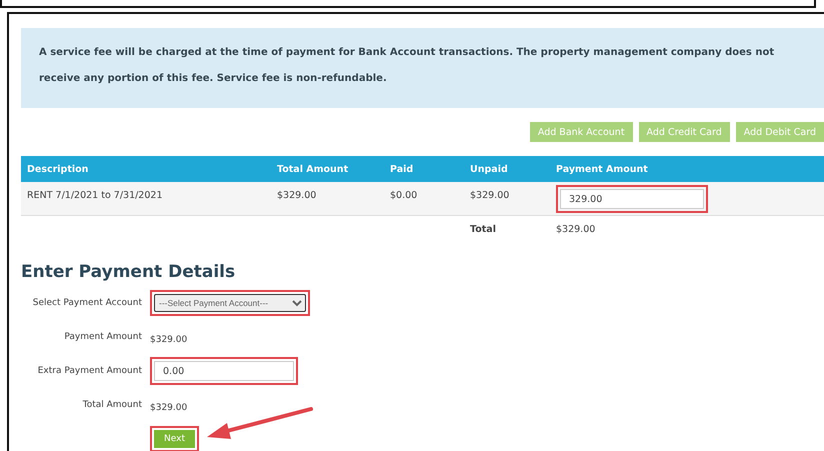 The image size is (824, 451). I want to click on add-account-button: Add Credit Card, so click(684, 132).